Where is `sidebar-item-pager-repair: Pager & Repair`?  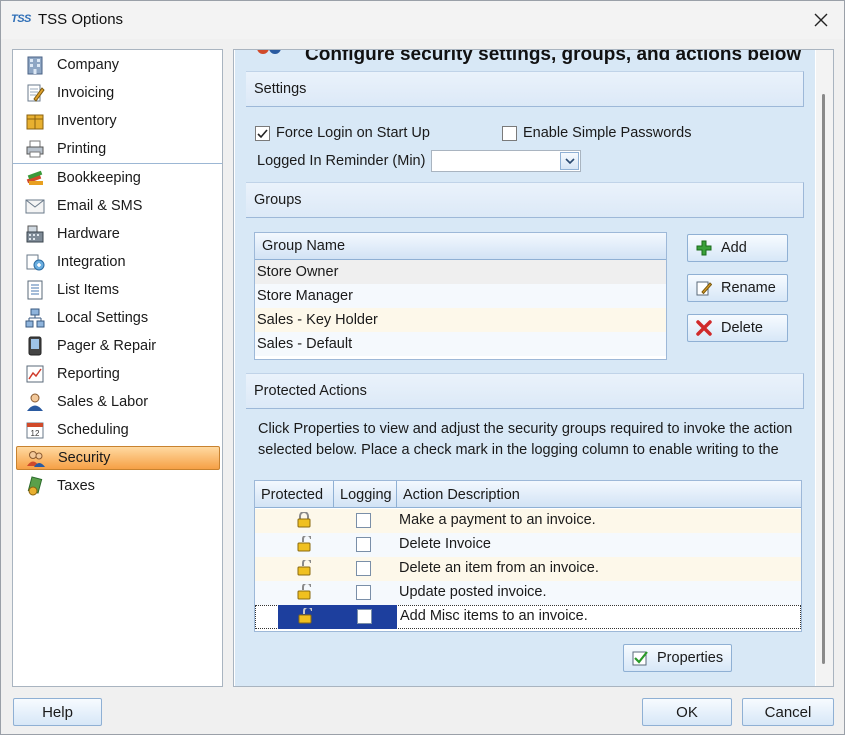
sidebar-item-pager-repair: Pager & Repair is located at coordinates (118, 346).